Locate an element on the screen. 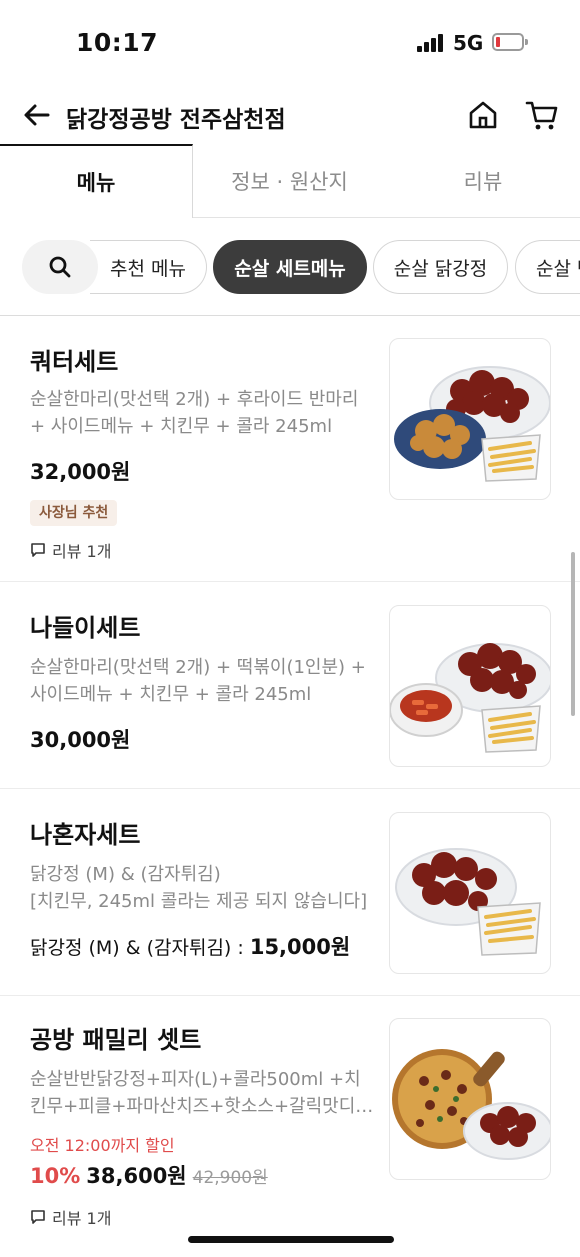 The height and width of the screenshot is (1257, 580). tab-bar: 메뉴 정보 · 원산지 리뷰 is located at coordinates (290, 181).